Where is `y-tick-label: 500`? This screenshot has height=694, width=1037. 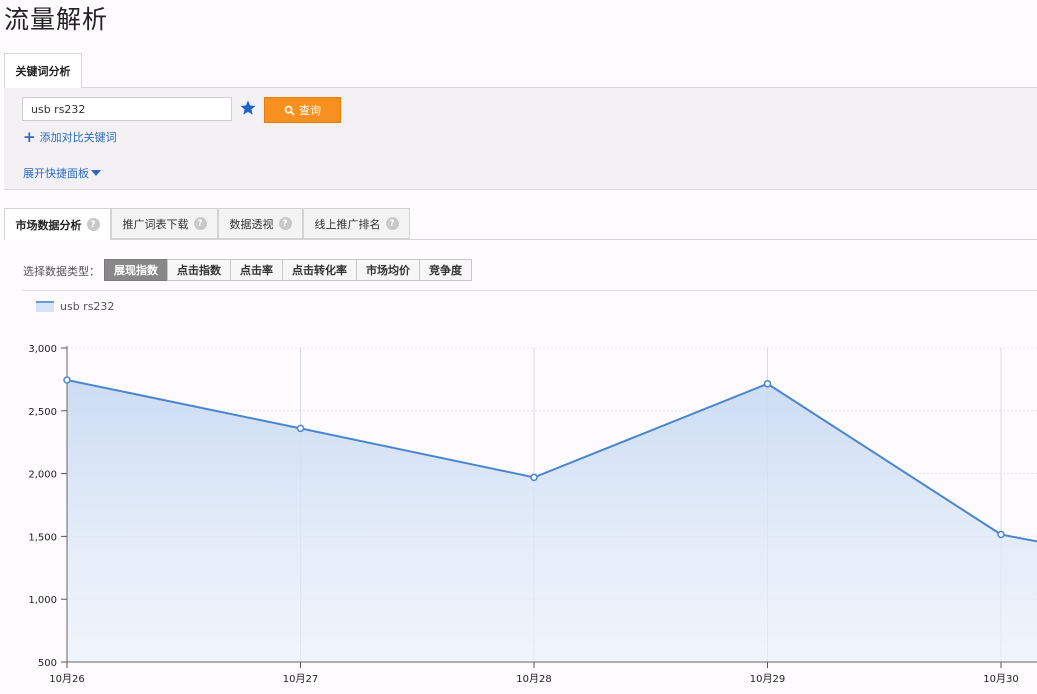 y-tick-label: 500 is located at coordinates (47, 663).